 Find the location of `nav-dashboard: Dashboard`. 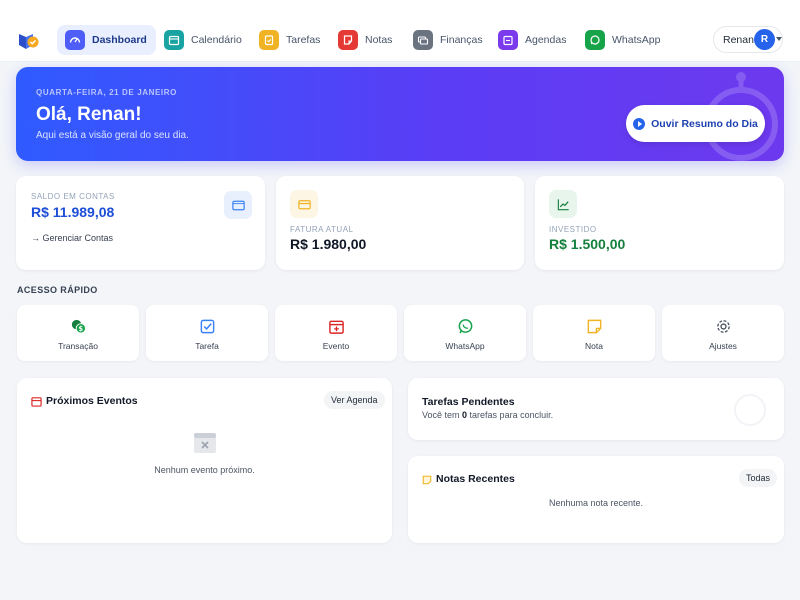

nav-dashboard: Dashboard is located at coordinates (106, 40).